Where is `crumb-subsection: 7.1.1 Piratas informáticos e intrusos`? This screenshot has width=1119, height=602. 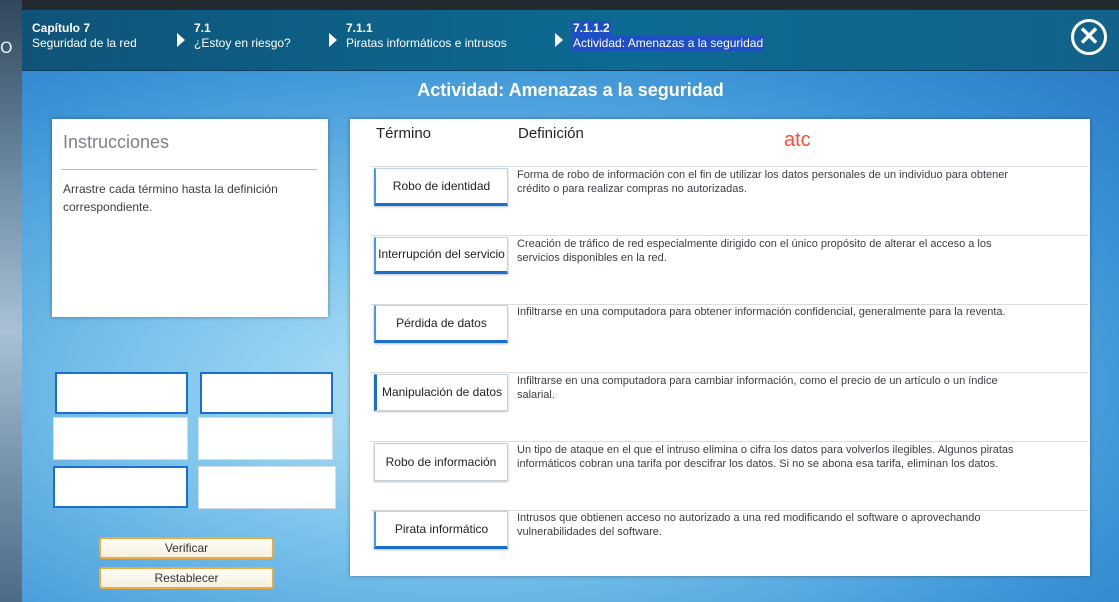
crumb-subsection: 7.1.1 Piratas informáticos e intrusos is located at coordinates (426, 36).